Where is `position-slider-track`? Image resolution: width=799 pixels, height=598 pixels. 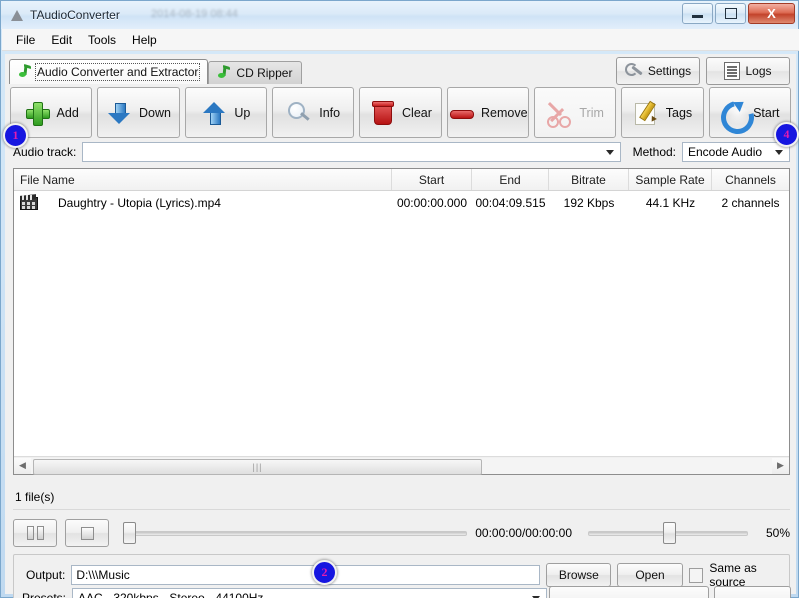 position-slider-track is located at coordinates (295, 533).